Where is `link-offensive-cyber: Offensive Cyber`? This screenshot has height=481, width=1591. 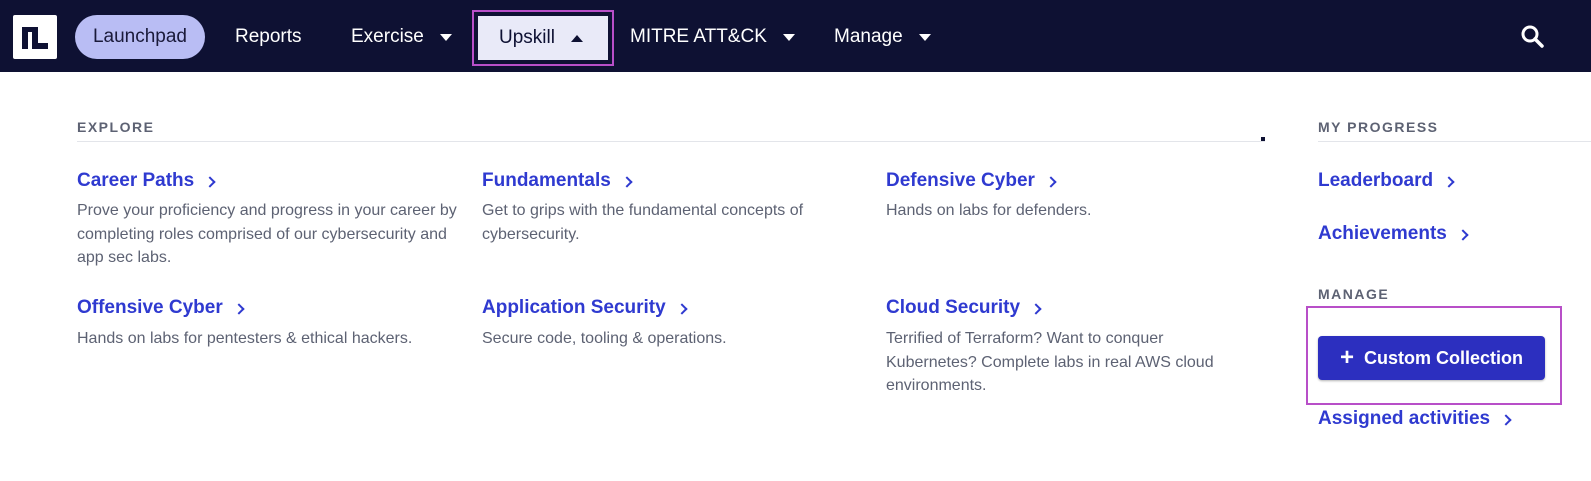
link-offensive-cyber: Offensive Cyber is located at coordinates (161, 308).